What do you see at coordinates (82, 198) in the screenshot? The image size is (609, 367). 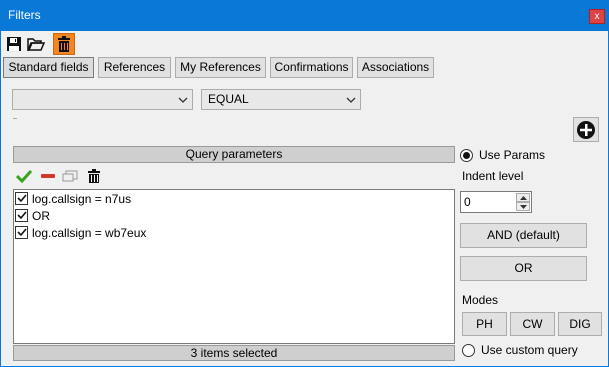 I see `list-item-label: log.callsign = n7us` at bounding box center [82, 198].